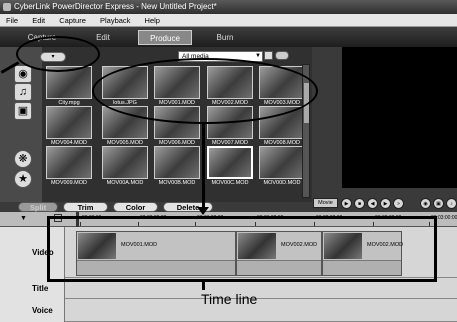 The image size is (457, 322). I want to click on import-icon, so click(268, 55).